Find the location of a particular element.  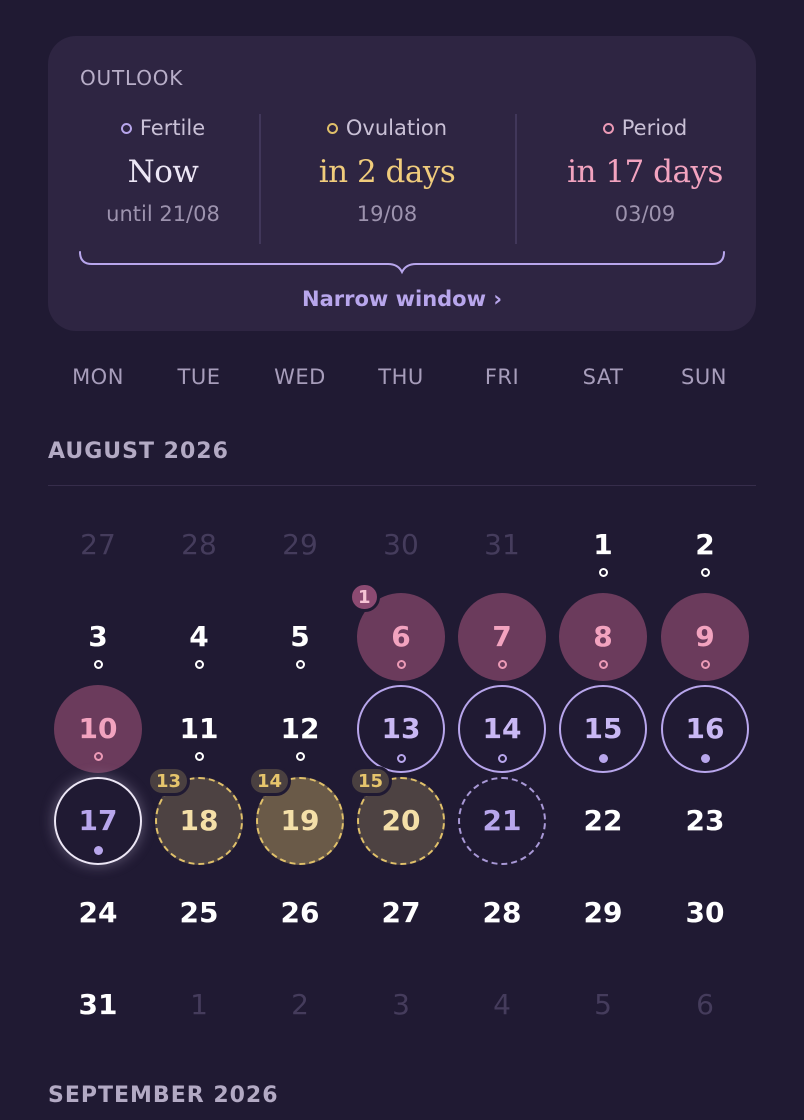

day-number: 28 is located at coordinates (502, 912).